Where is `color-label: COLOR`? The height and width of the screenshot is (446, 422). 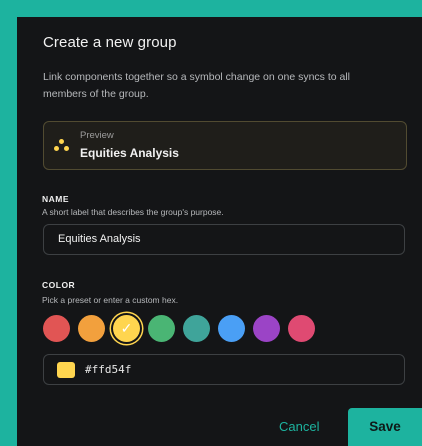
color-label: COLOR is located at coordinates (59, 285).